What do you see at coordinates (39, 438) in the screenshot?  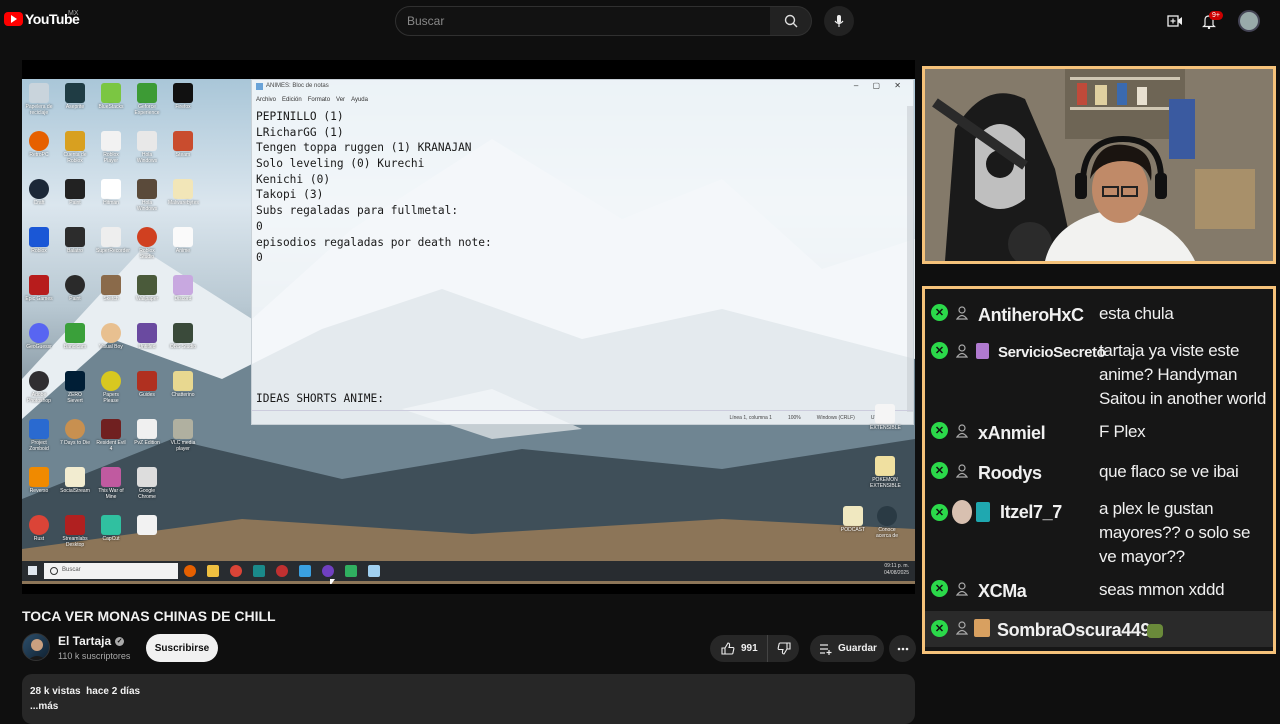 I see `desktop-icon: Project Zomboid` at bounding box center [39, 438].